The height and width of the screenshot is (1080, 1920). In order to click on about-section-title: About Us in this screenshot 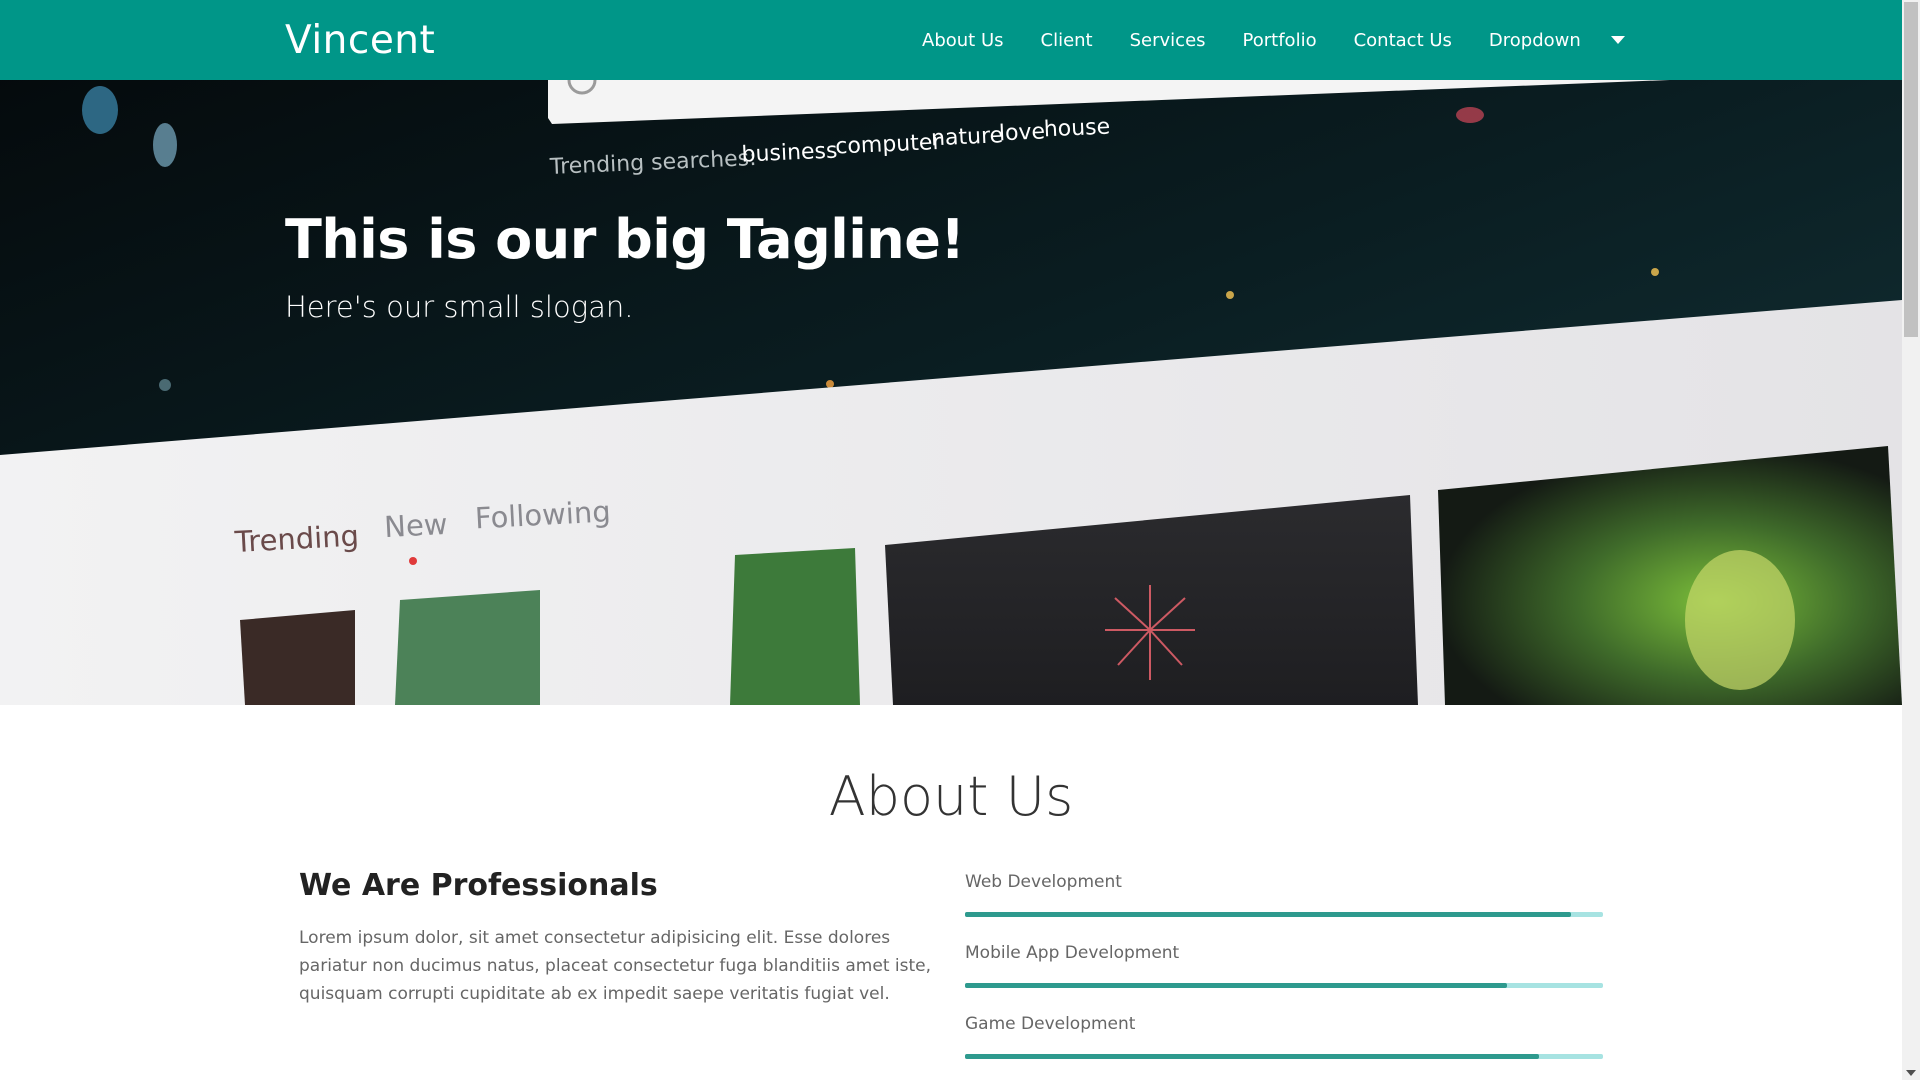, I will do `click(951, 796)`.